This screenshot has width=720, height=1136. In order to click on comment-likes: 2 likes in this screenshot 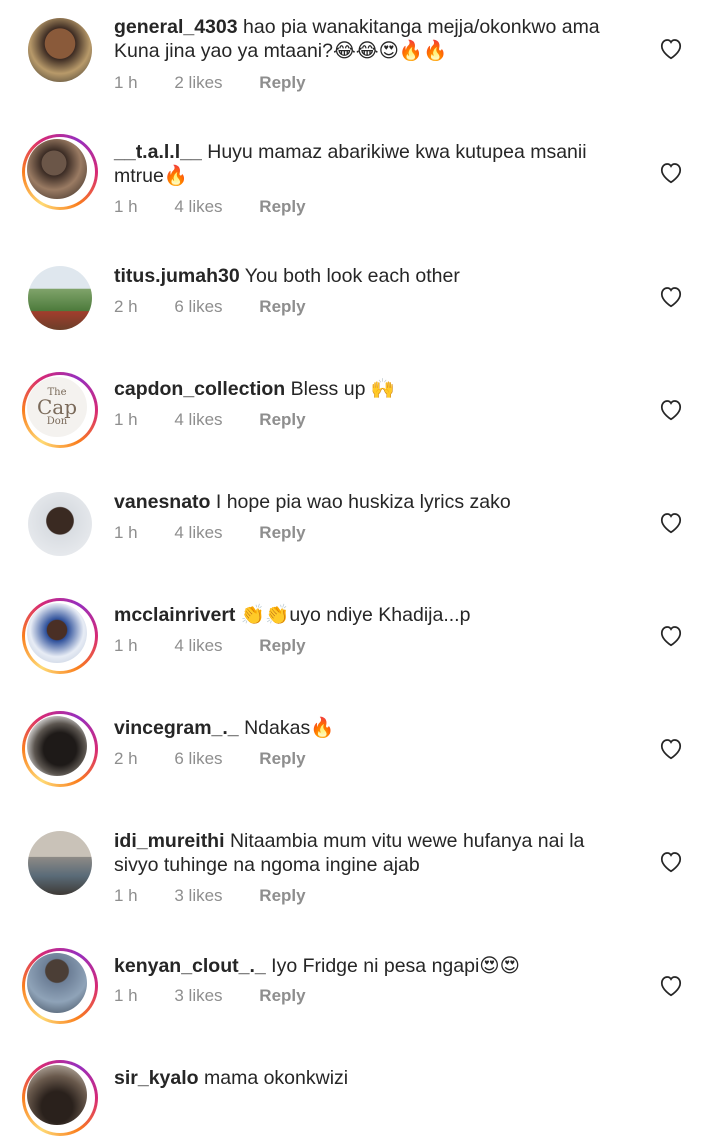, I will do `click(198, 83)`.